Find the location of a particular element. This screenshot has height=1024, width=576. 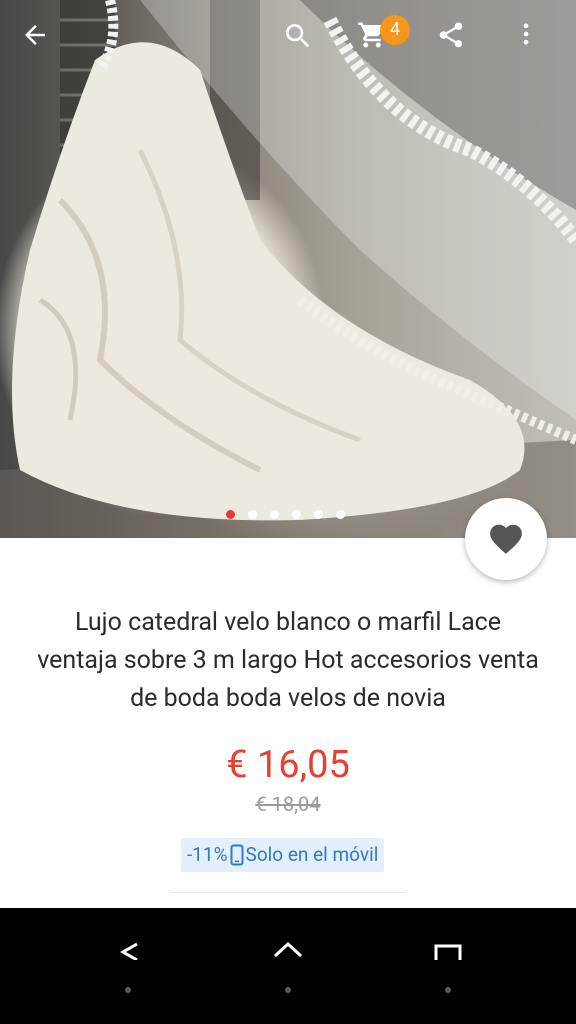

more-options-button is located at coordinates (537, 45).